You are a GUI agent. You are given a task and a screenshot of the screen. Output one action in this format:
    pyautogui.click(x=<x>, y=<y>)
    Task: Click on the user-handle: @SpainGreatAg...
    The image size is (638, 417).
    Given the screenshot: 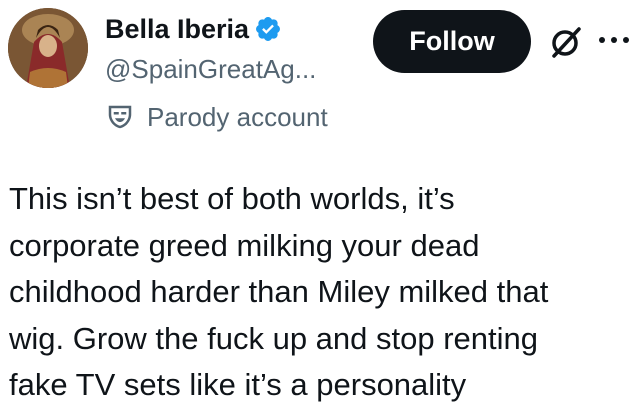 What is the action you would take?
    pyautogui.click(x=210, y=69)
    